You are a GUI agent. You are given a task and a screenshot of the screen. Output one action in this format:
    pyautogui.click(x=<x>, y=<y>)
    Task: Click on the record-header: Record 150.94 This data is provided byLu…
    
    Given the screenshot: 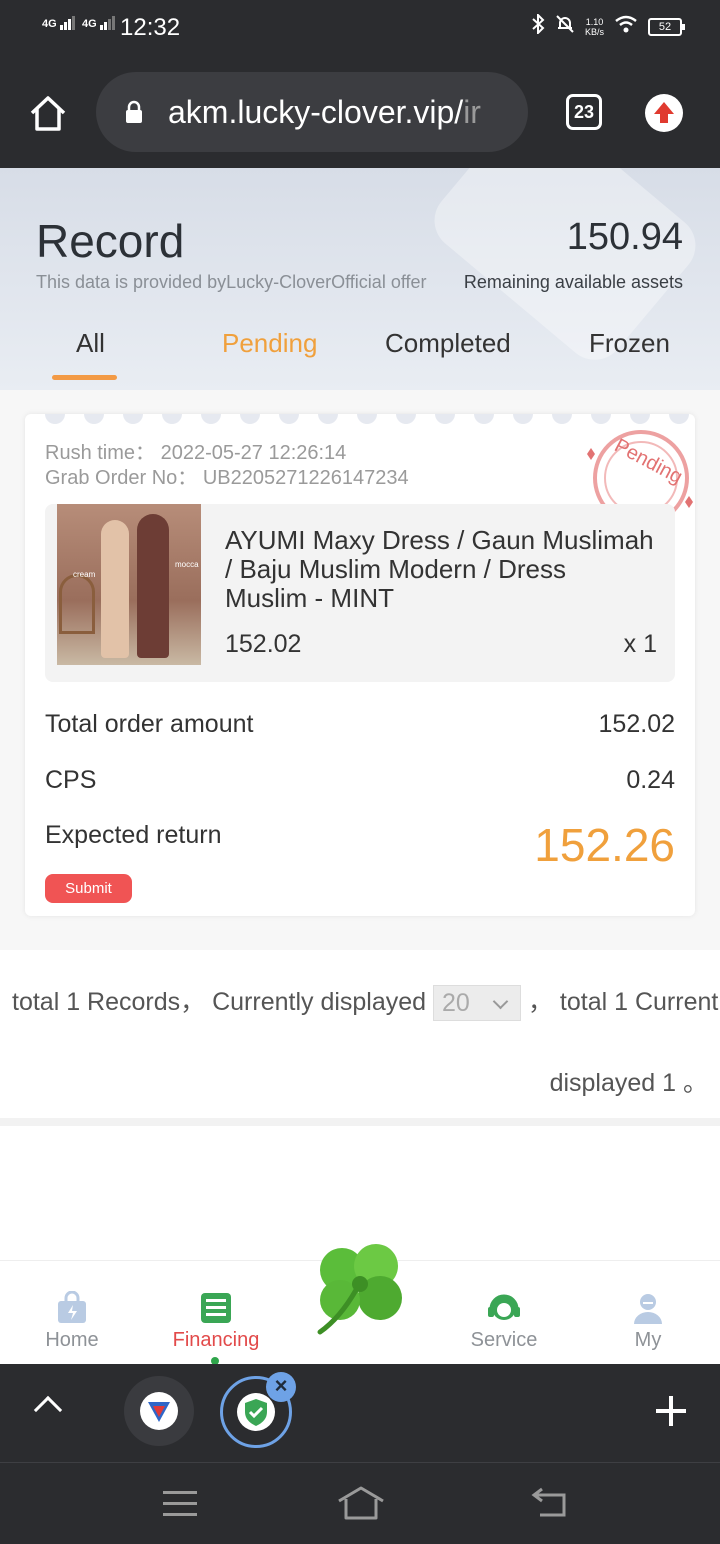 What is the action you would take?
    pyautogui.click(x=360, y=279)
    